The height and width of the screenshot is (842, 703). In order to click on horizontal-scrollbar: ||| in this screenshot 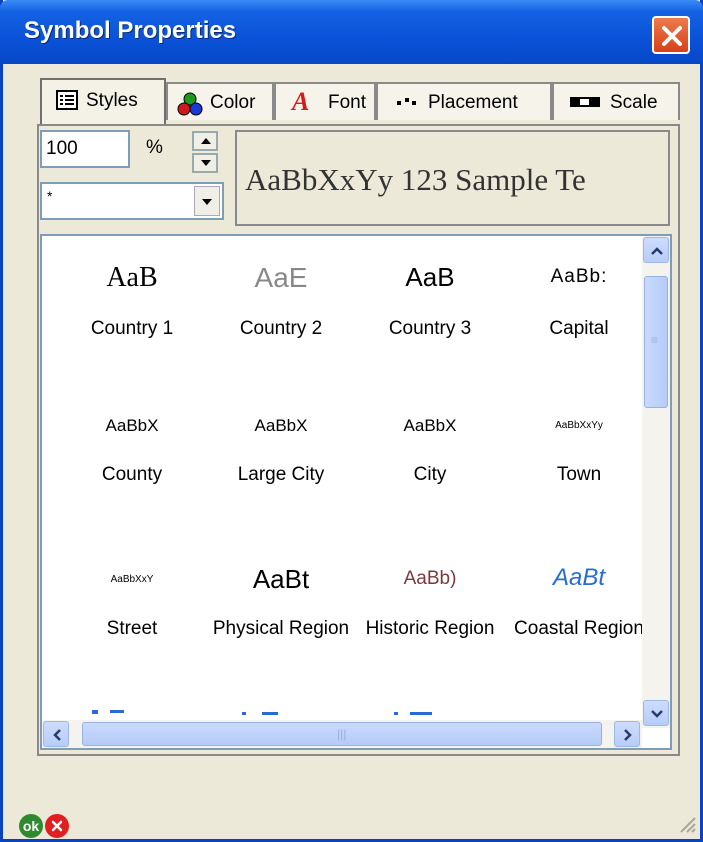, I will do `click(342, 734)`.